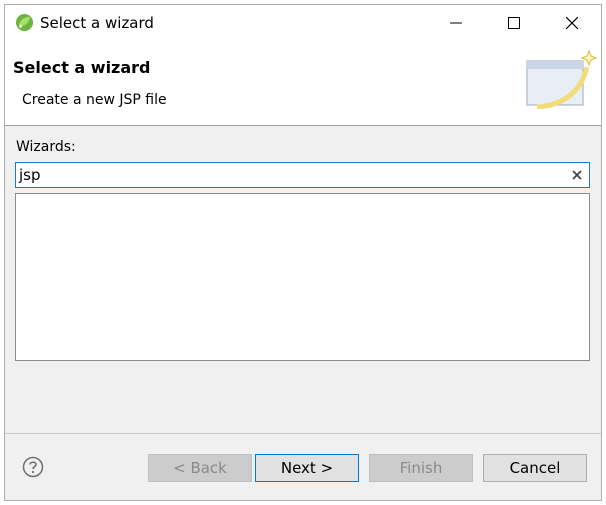 The height and width of the screenshot is (505, 606). Describe the element at coordinates (30, 175) in the screenshot. I see `filter-value: jsp` at that location.